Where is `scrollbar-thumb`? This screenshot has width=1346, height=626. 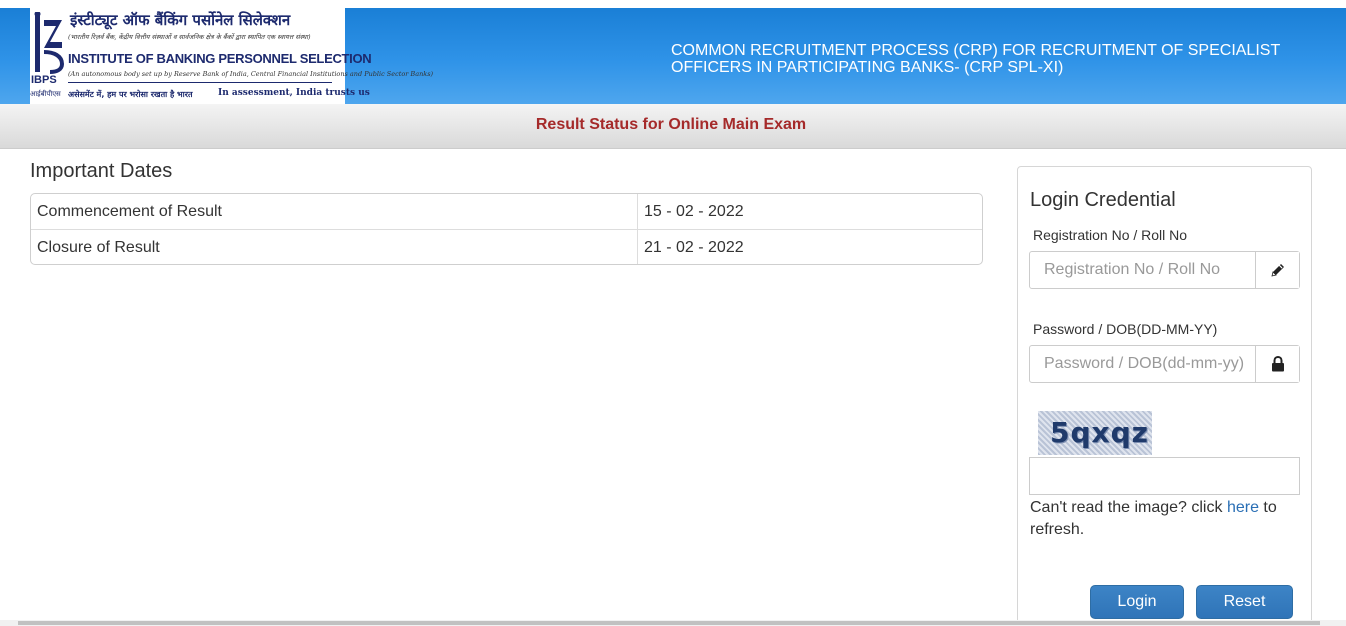 scrollbar-thumb is located at coordinates (669, 623).